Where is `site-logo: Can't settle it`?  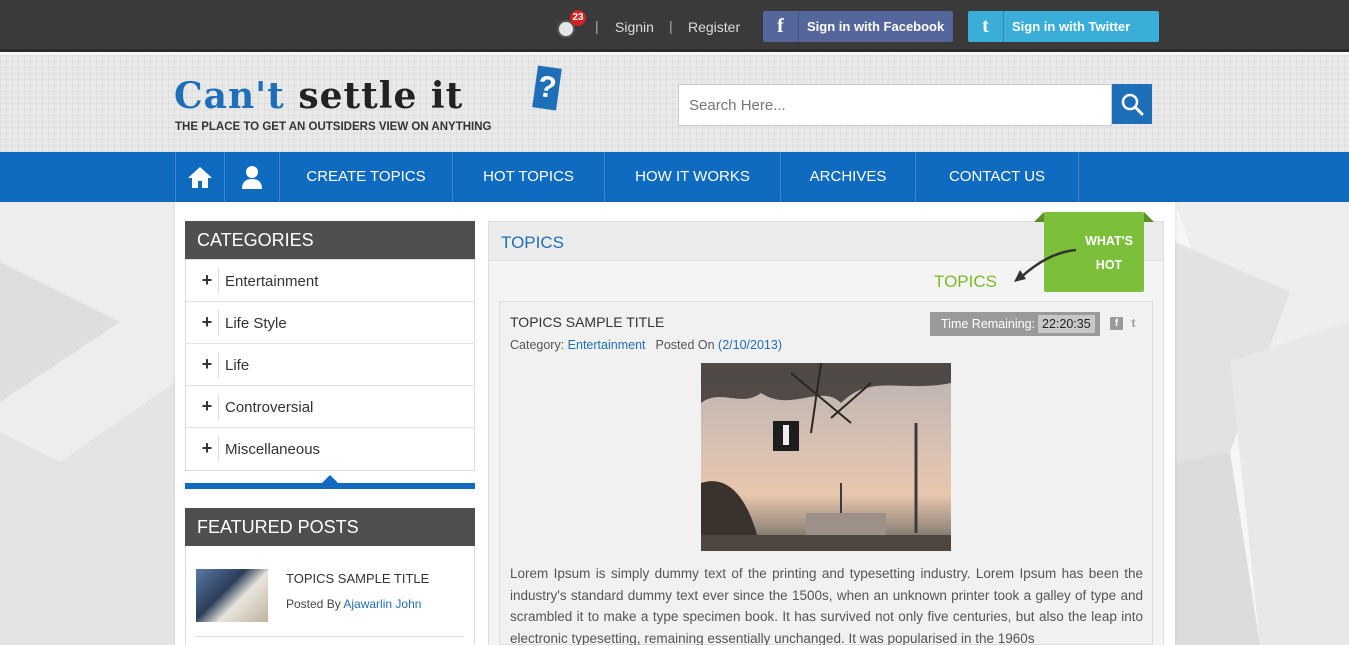 site-logo: Can't settle it is located at coordinates (318, 96).